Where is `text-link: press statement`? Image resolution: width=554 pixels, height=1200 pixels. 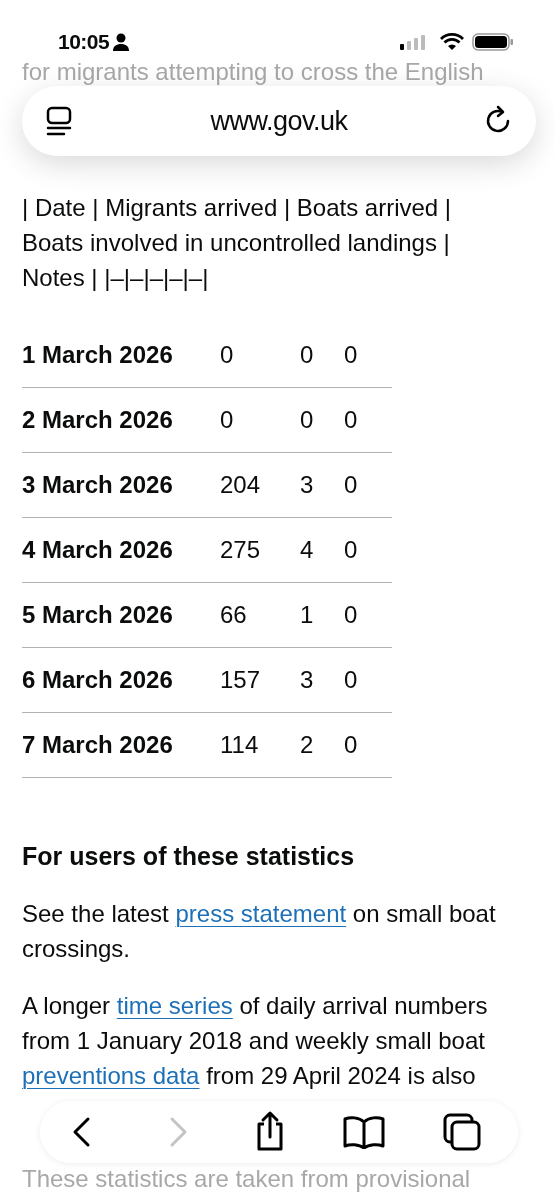
text-link: press statement is located at coordinates (261, 913).